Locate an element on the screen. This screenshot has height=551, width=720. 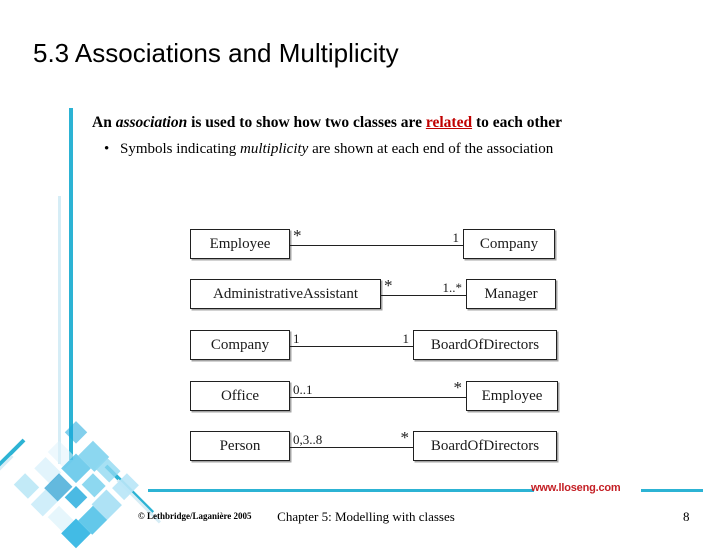
mosaic-decoration-icon is located at coordinates (76, 485).